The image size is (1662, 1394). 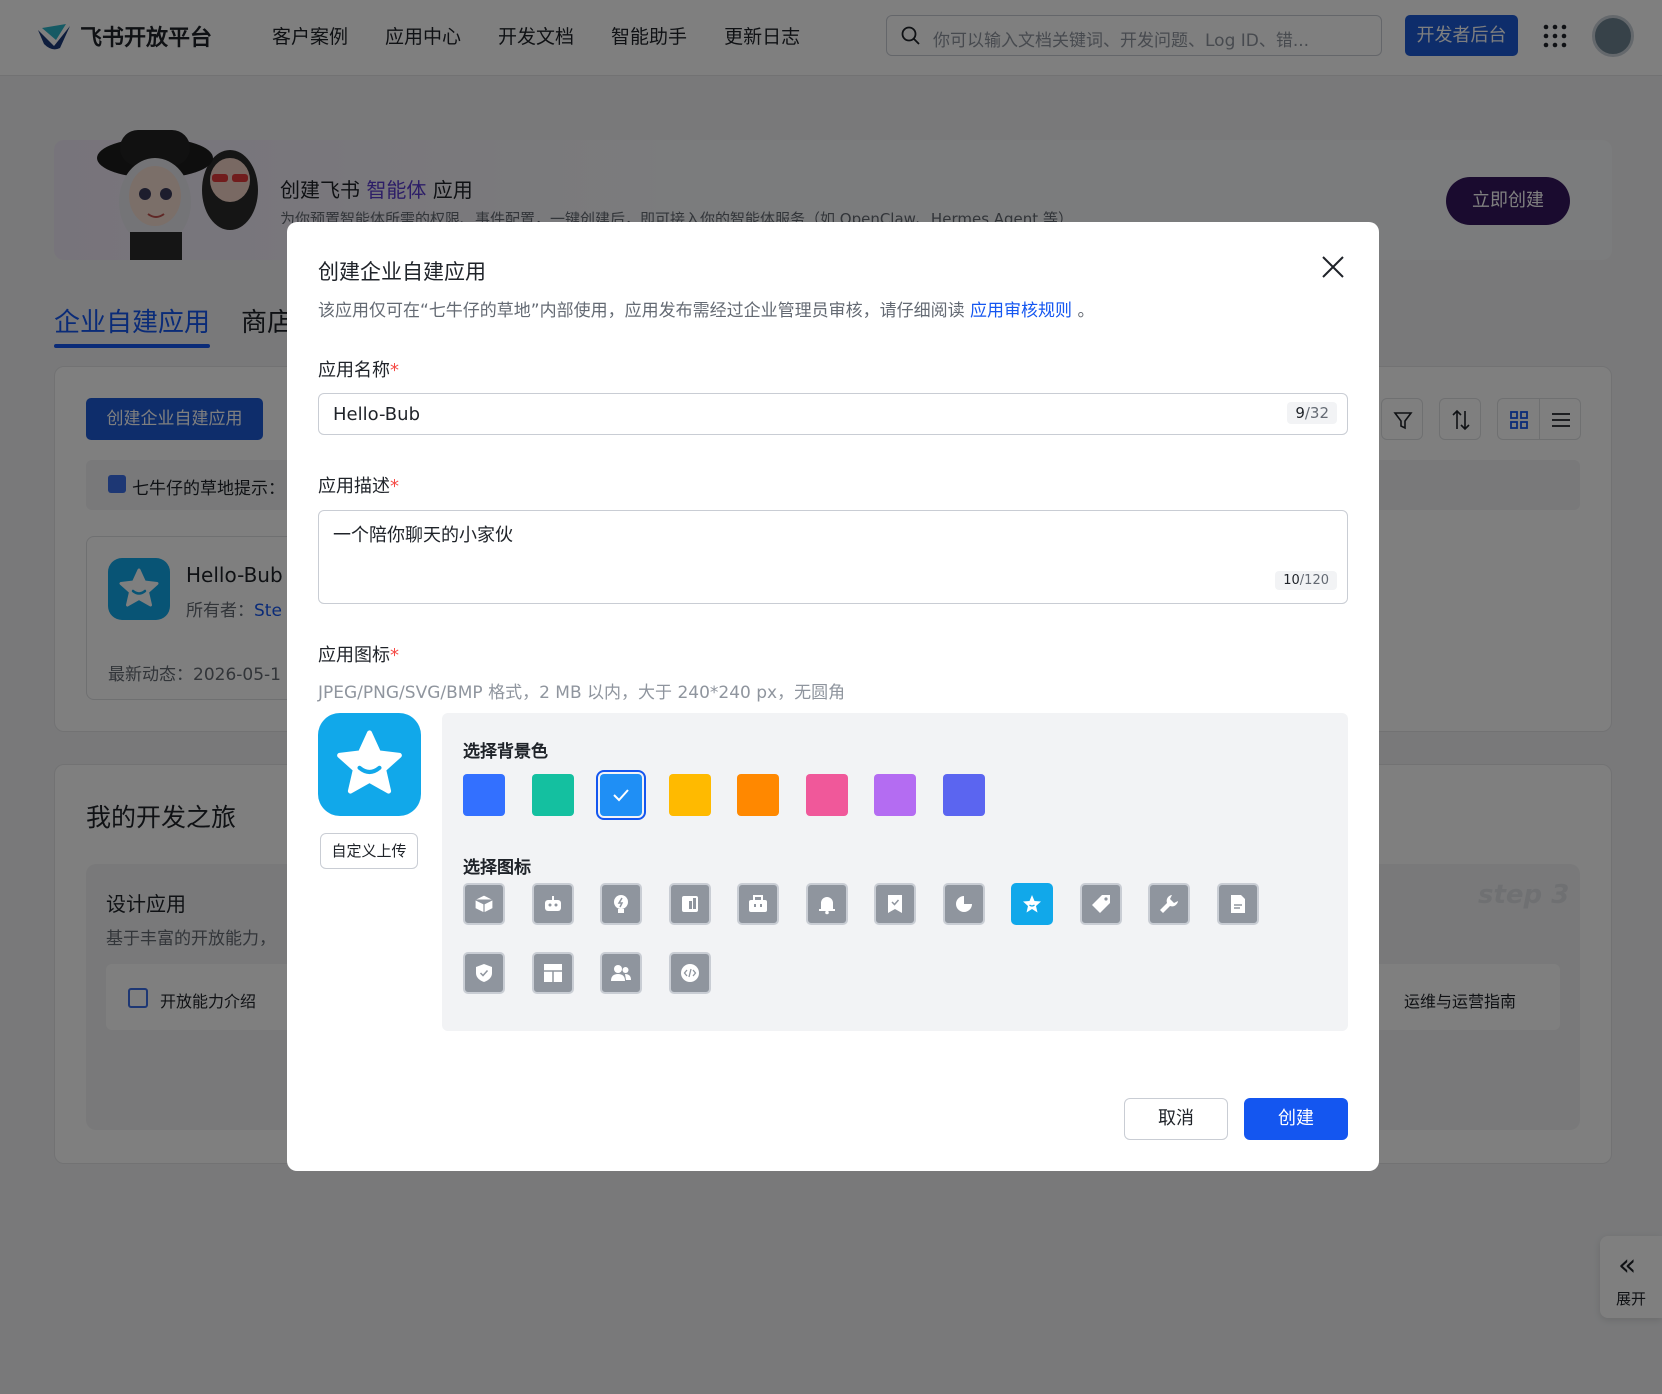 I want to click on robot-icon, so click(x=553, y=903).